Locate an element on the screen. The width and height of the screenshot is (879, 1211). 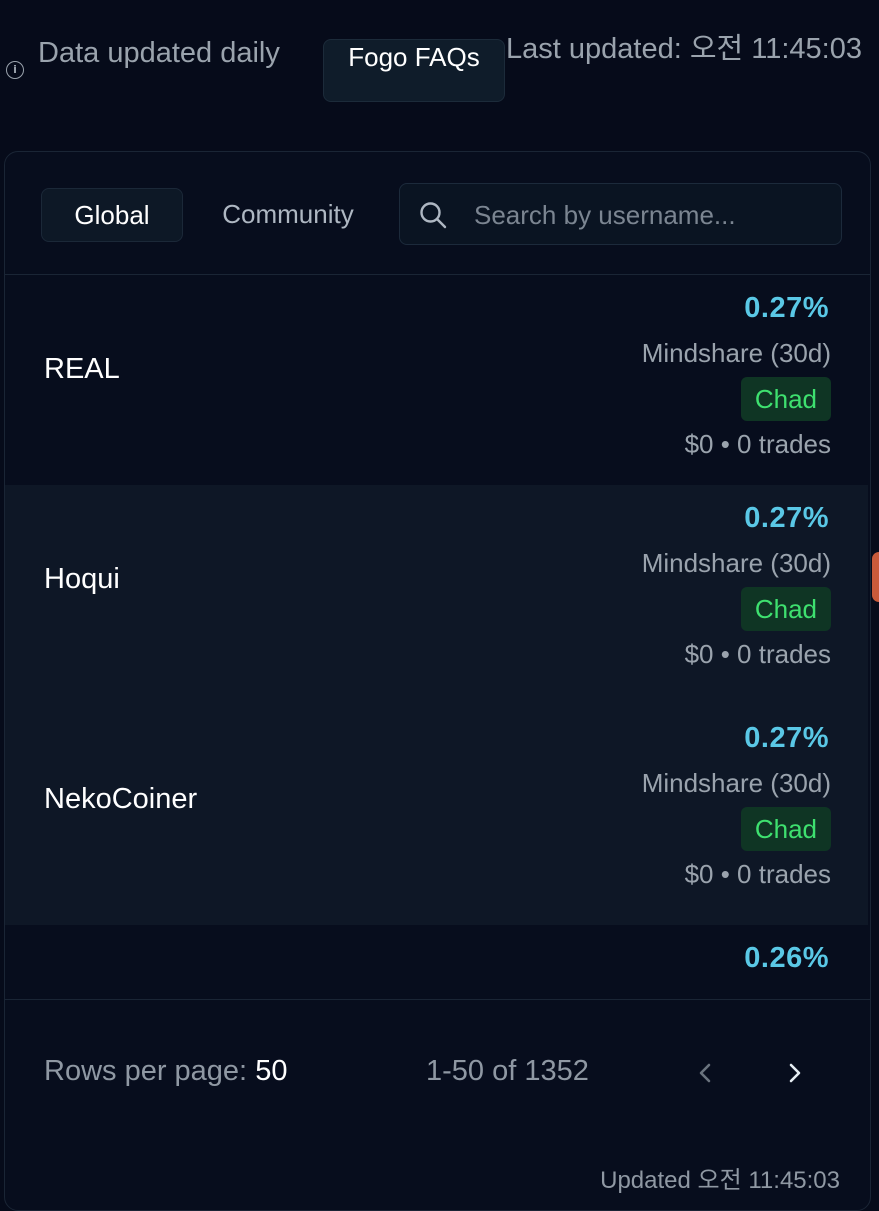
search-icon is located at coordinates (433, 215).